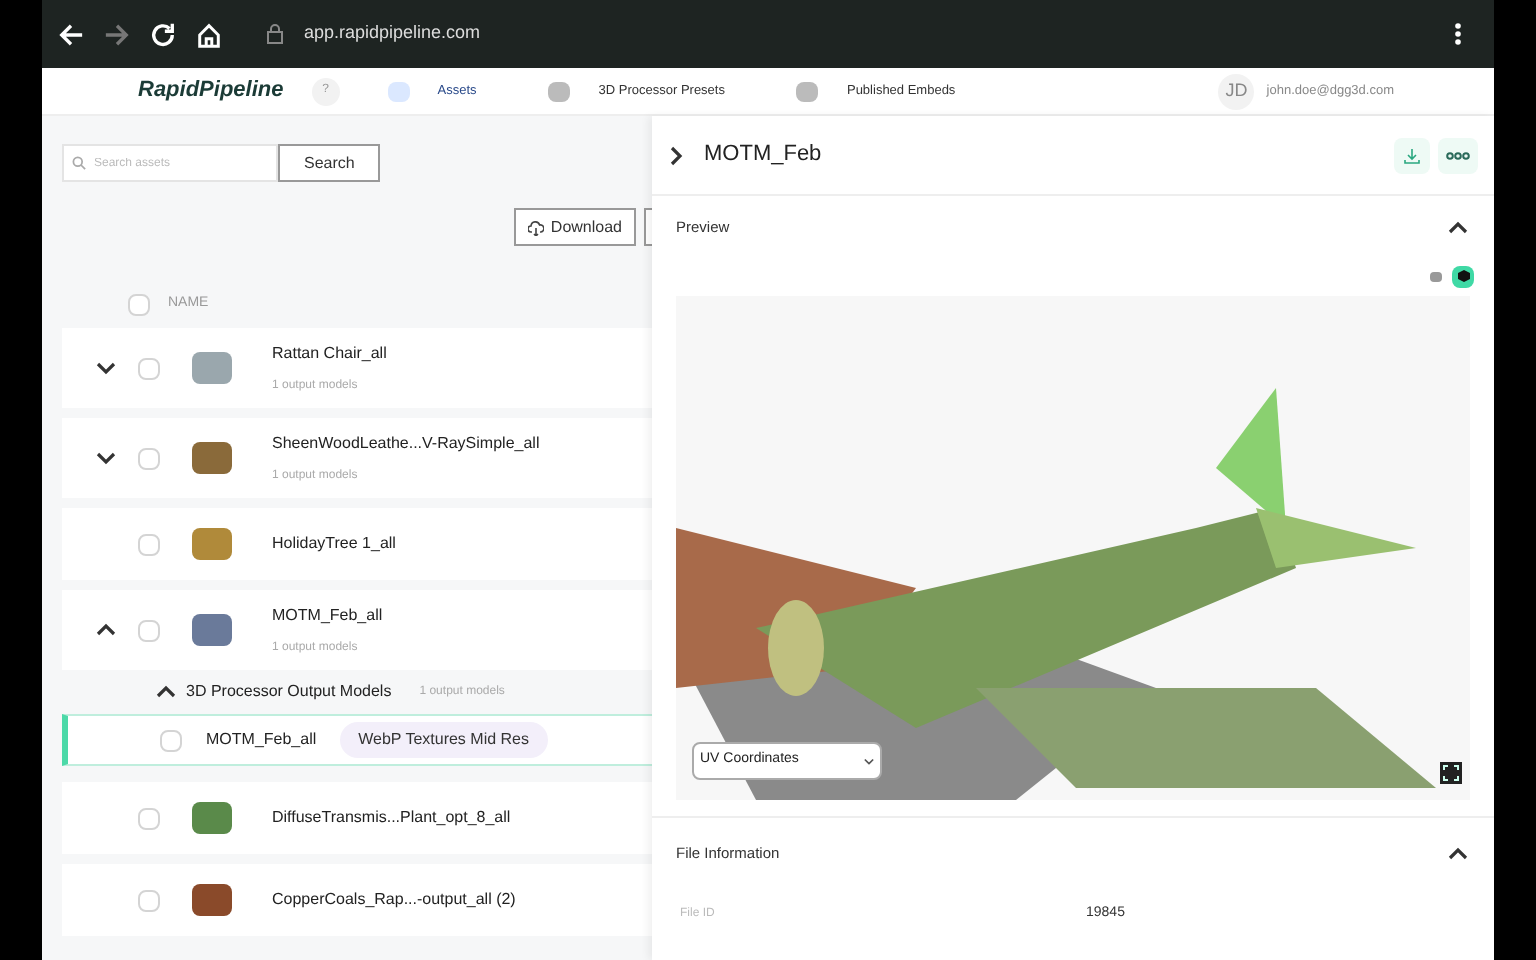 The width and height of the screenshot is (1536, 960). What do you see at coordinates (334, 544) in the screenshot?
I see `asset-name: HolidayTree 1_all` at bounding box center [334, 544].